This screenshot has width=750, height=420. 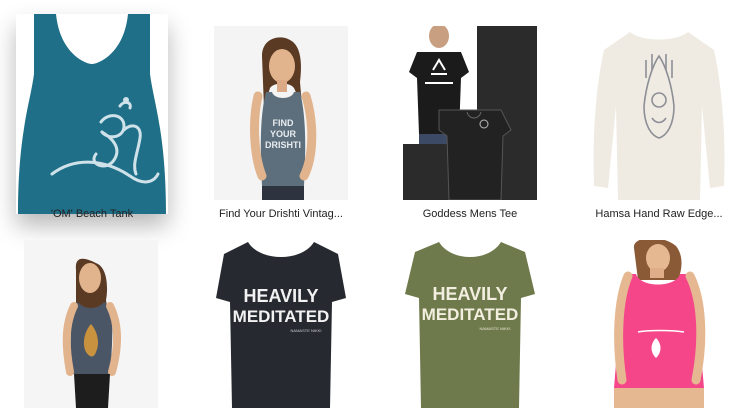 What do you see at coordinates (283, 145) in the screenshot?
I see `print-line-3: DRISHTI` at bounding box center [283, 145].